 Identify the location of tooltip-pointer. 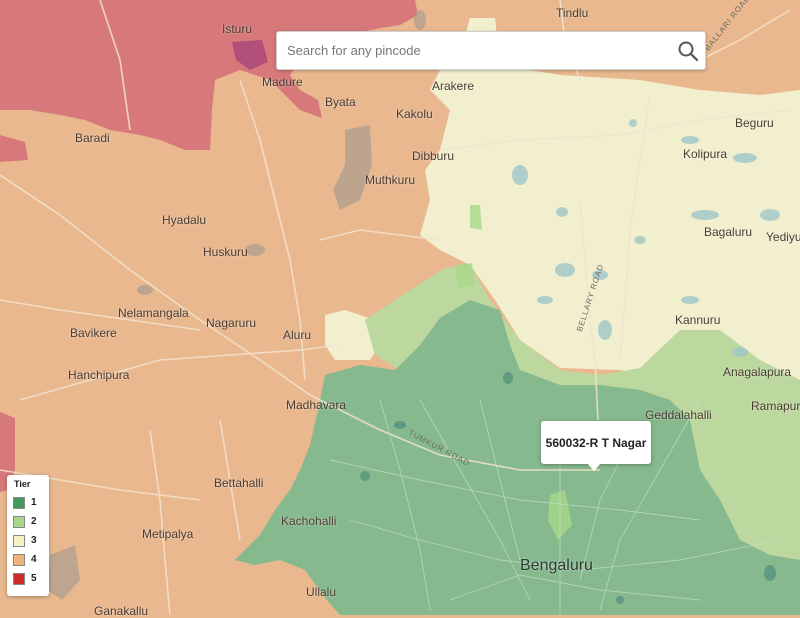
(594, 467).